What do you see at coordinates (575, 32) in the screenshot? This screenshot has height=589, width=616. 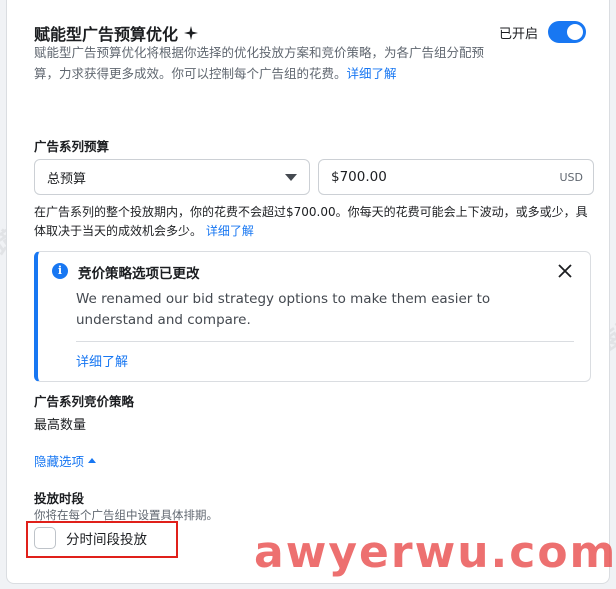 I see `toggle-knob` at bounding box center [575, 32].